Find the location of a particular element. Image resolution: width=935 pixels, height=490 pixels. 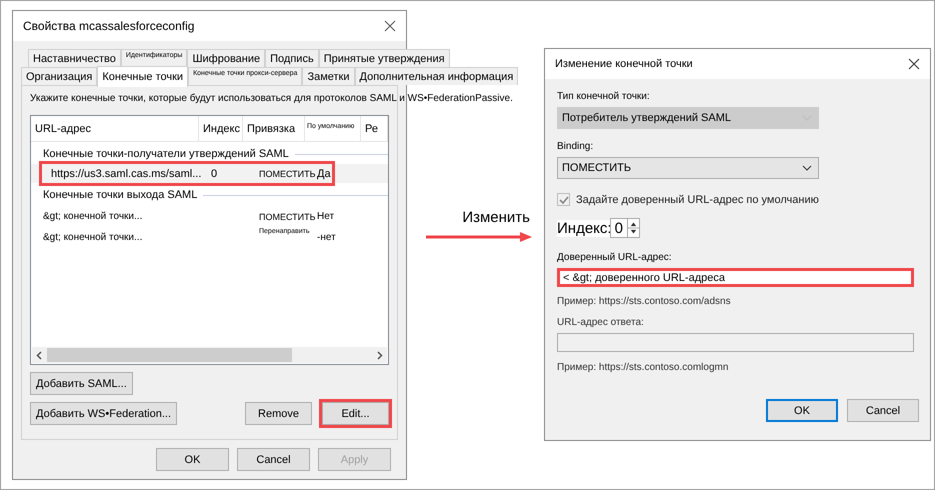

column-header: URL-адрес is located at coordinates (115, 128).